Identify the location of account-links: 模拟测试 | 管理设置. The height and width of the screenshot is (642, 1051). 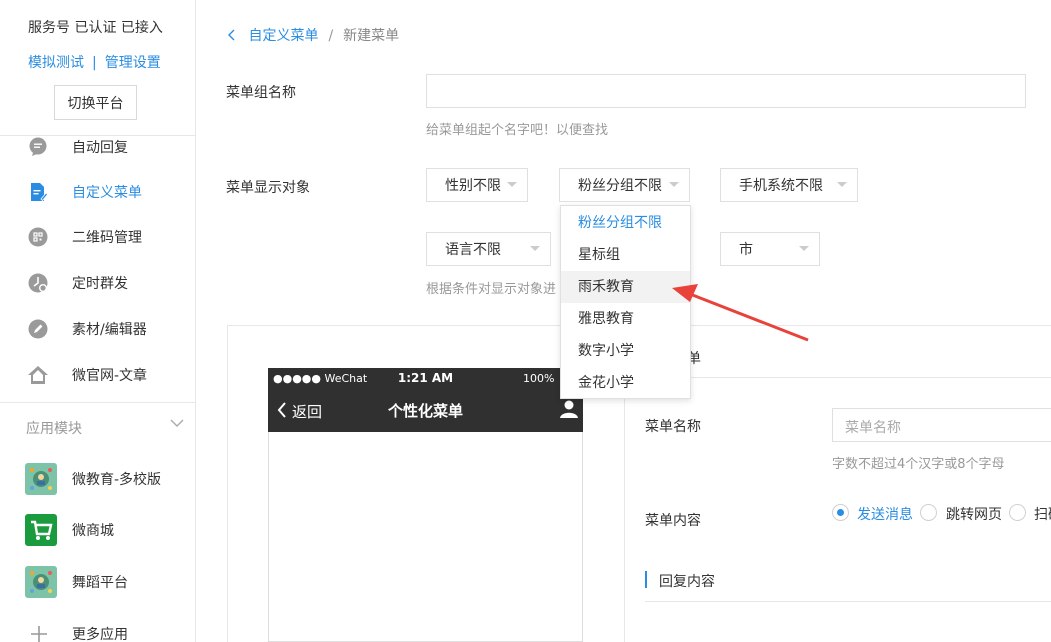
(94, 62).